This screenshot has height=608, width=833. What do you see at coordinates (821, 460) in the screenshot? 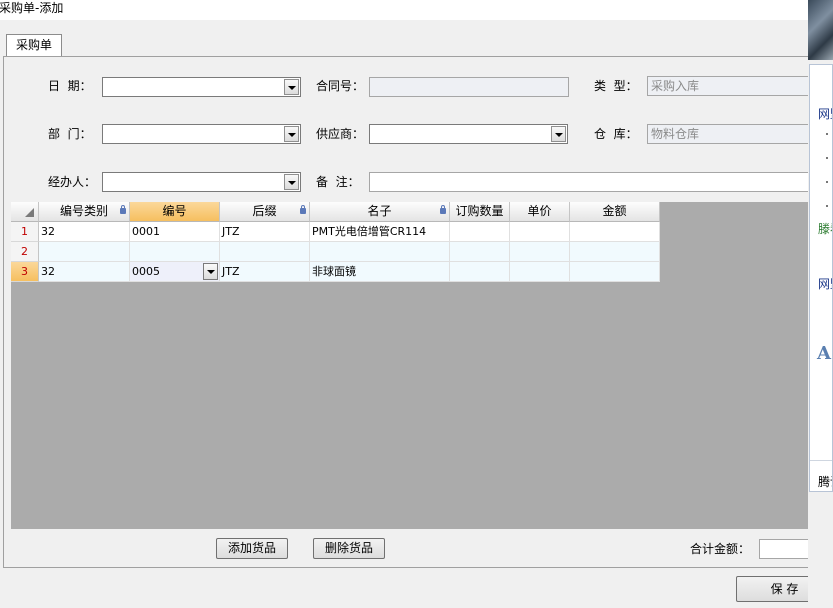
I see `side-divider` at bounding box center [821, 460].